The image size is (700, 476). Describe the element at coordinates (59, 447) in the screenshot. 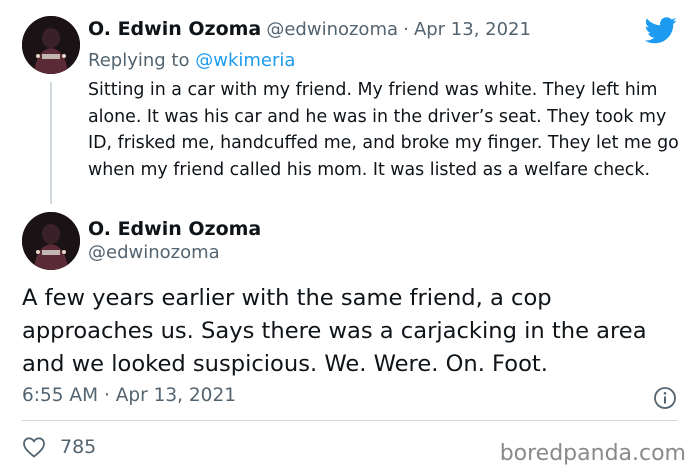

I see `like-button: 785` at that location.